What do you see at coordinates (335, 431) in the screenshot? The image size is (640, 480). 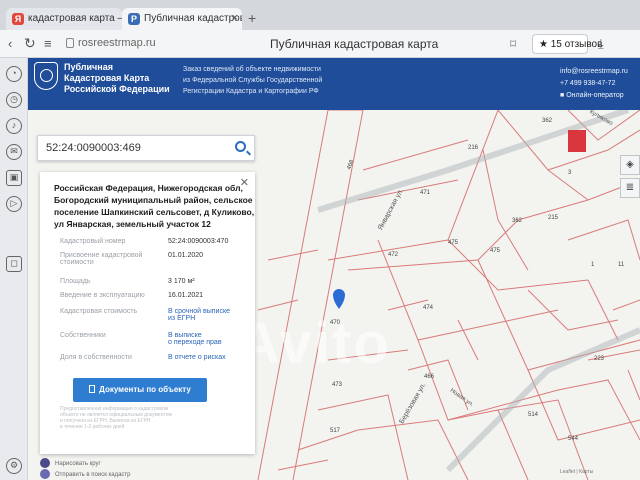 I see `parcel-number: 517` at bounding box center [335, 431].